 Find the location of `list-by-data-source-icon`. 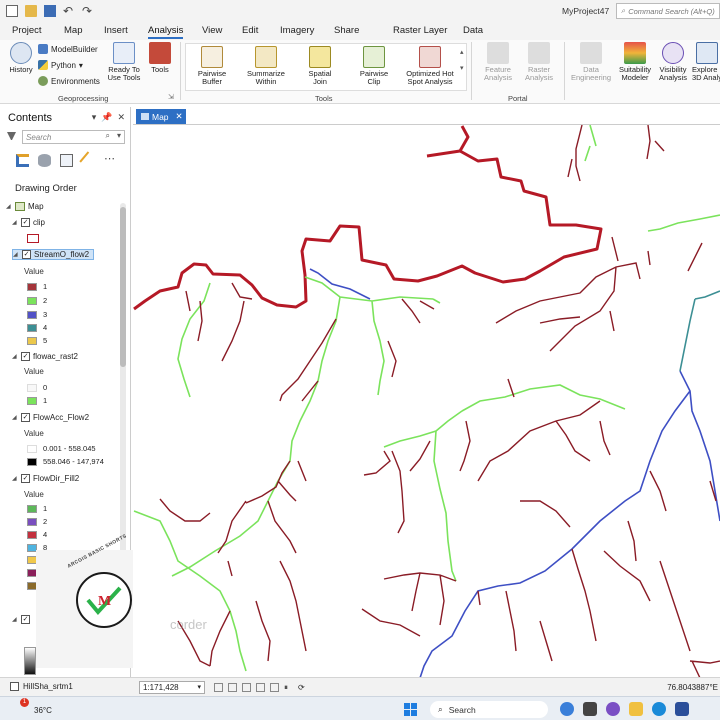

list-by-data-source-icon is located at coordinates (44, 160).